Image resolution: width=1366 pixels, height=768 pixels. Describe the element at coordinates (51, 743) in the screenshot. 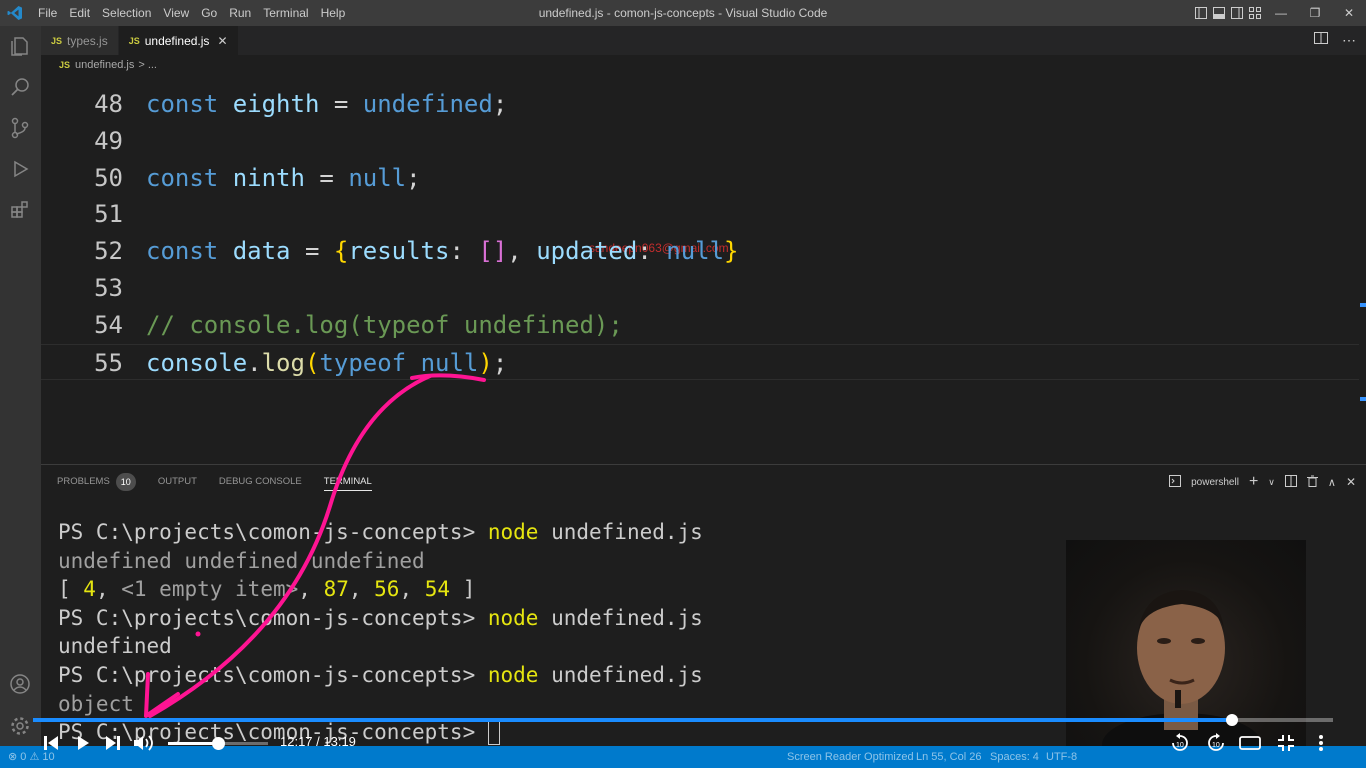

I see `previous-icon` at that location.